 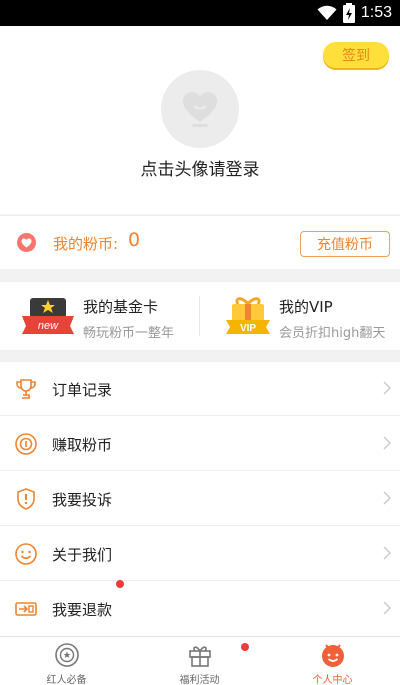 What do you see at coordinates (356, 55) in the screenshot?
I see `checkin-button: 签到` at bounding box center [356, 55].